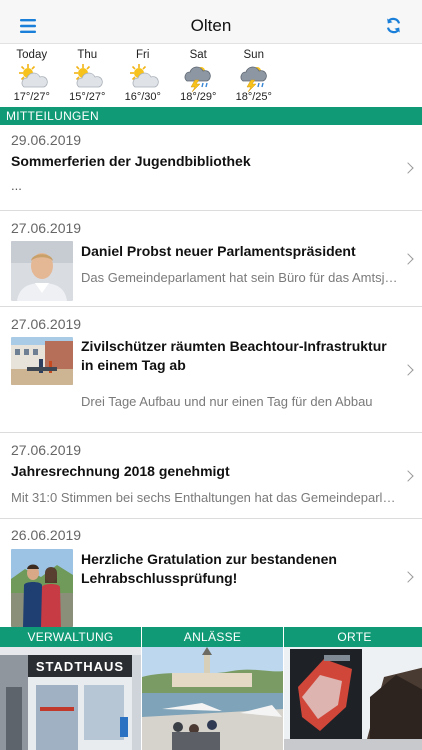  Describe the element at coordinates (80, 666) in the screenshot. I see `stadthaus-sign: STADTHAUS` at that location.